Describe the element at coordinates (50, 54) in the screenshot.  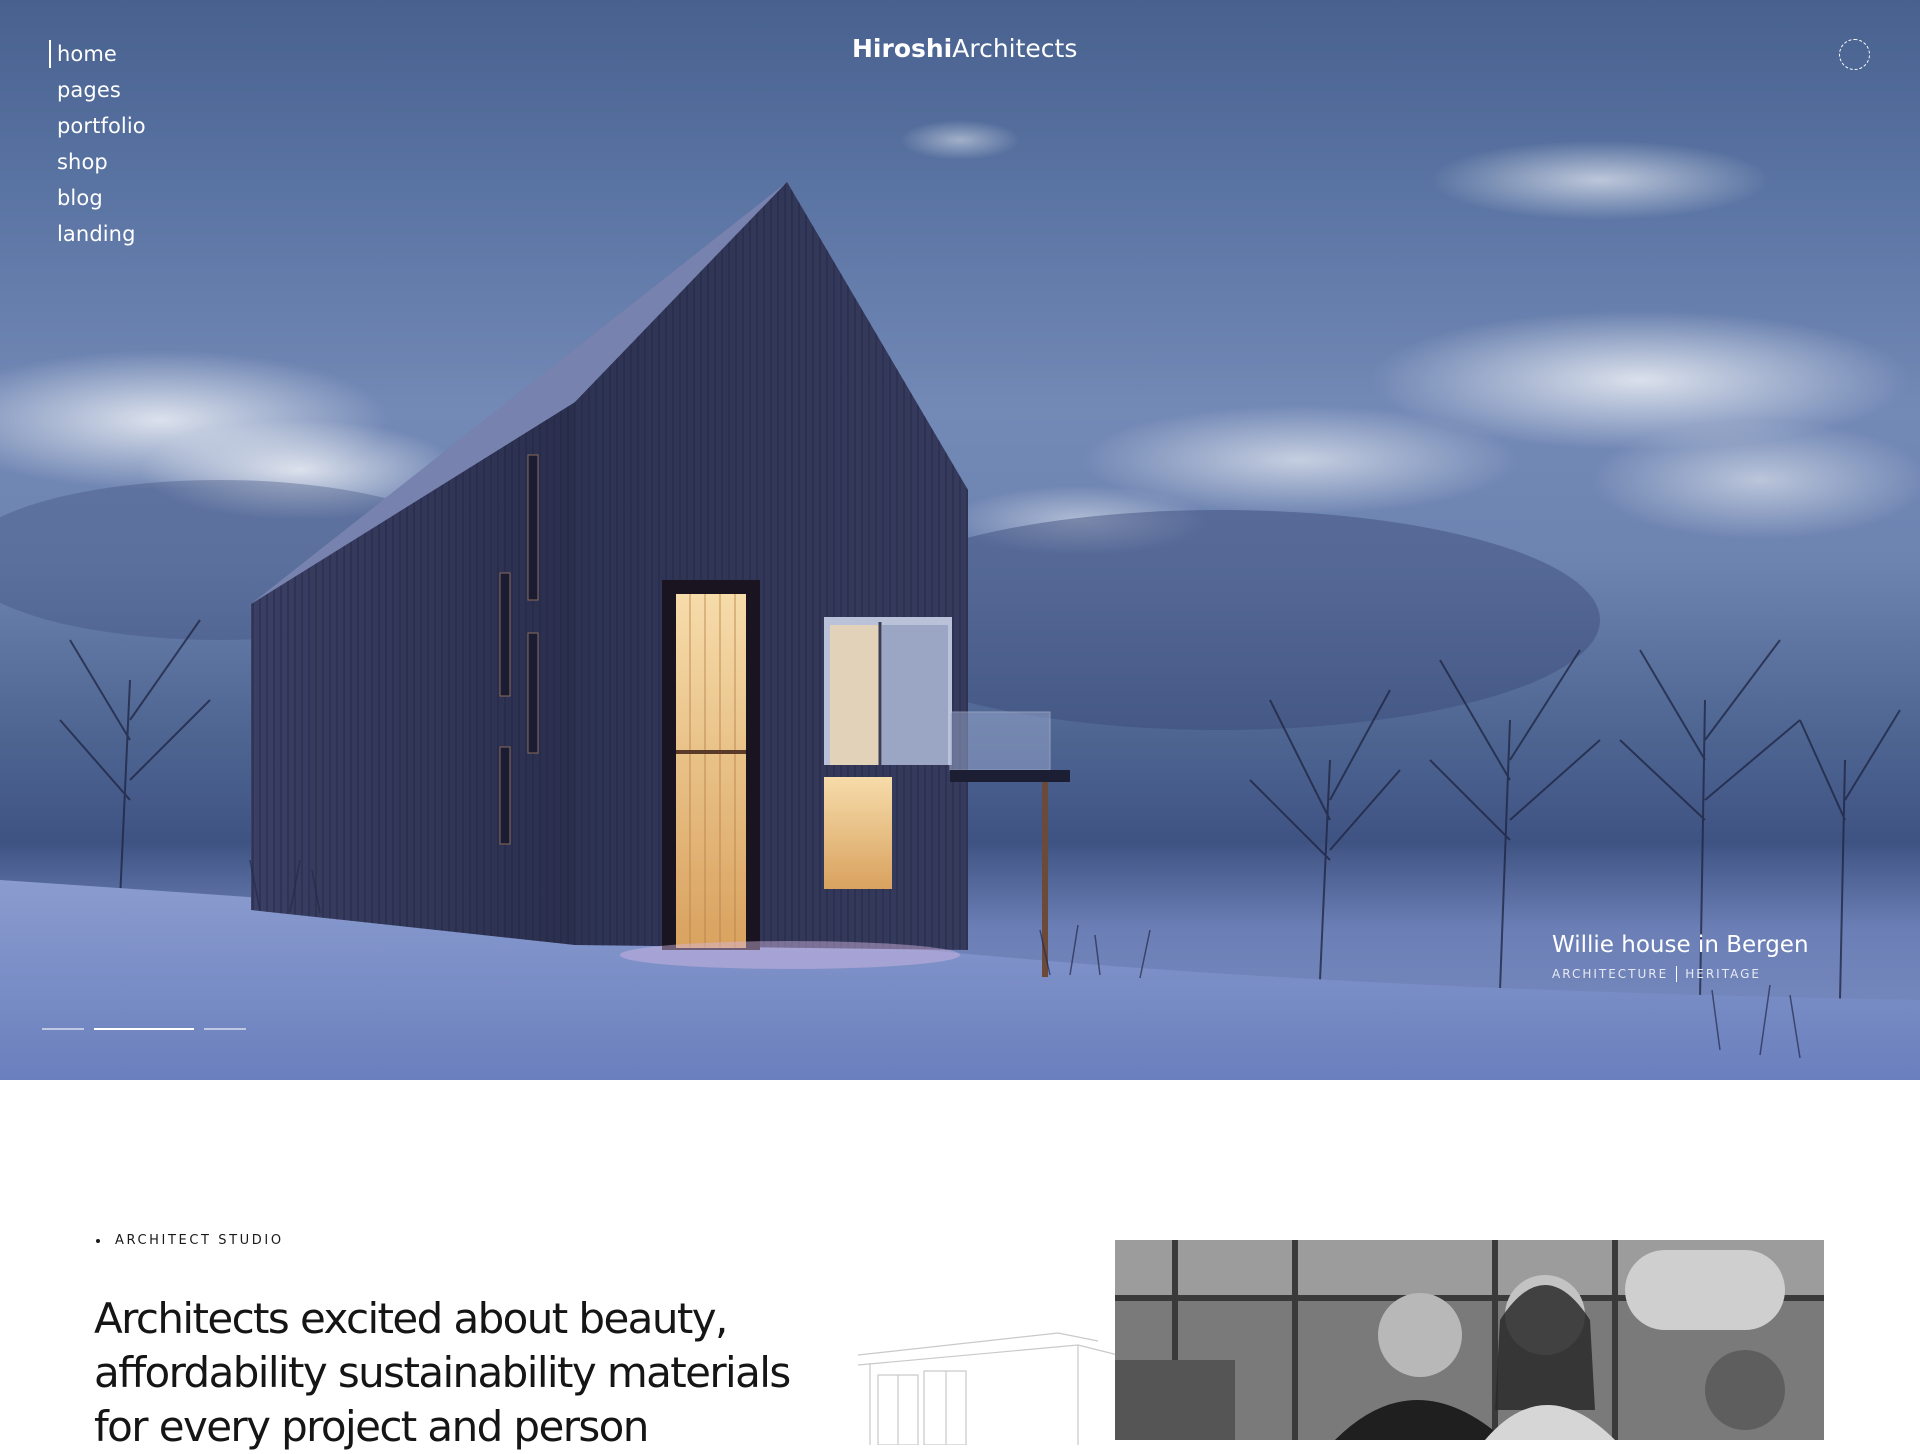
I see `nav-active-indicator` at that location.